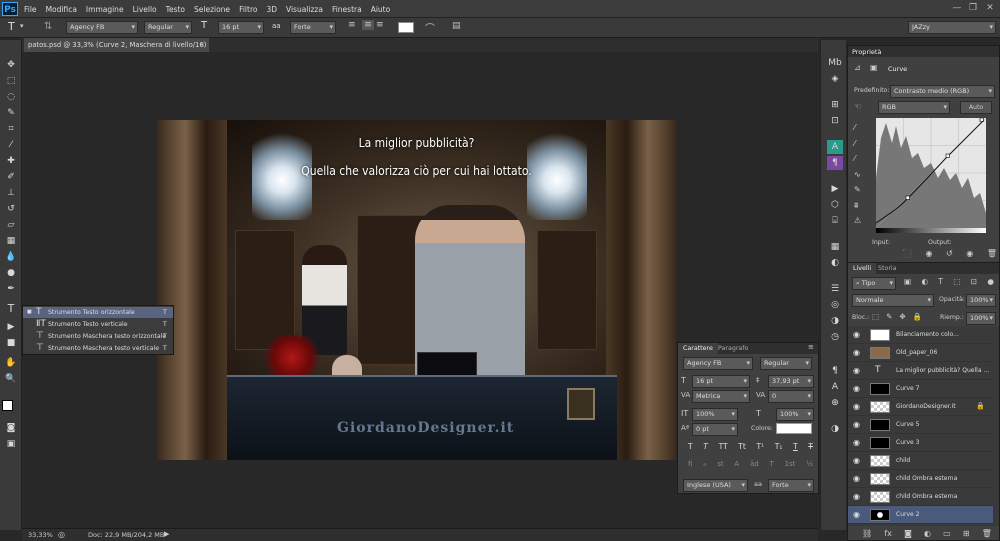 The width and height of the screenshot is (1000, 541). I want to click on char-tracking-select: 0, so click(791, 396).